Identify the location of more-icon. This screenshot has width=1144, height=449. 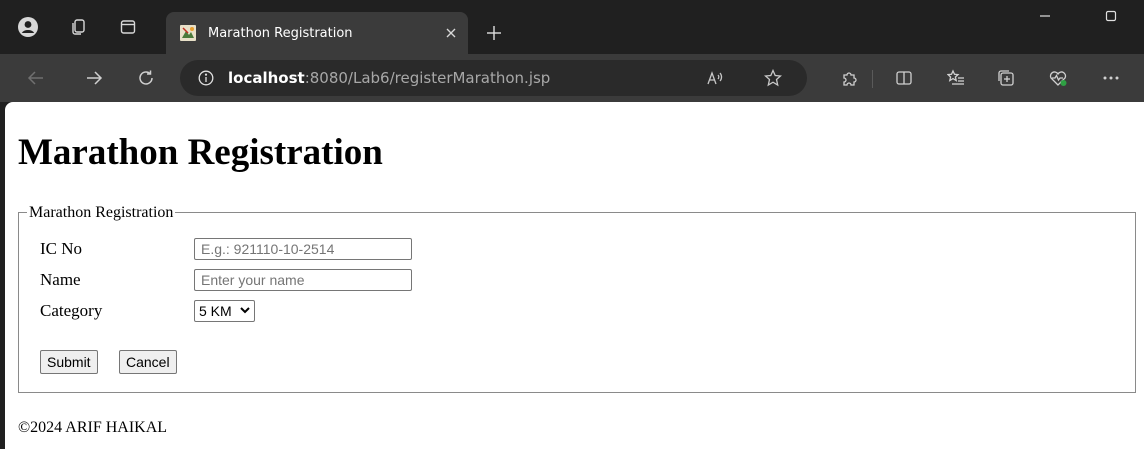
(1111, 78).